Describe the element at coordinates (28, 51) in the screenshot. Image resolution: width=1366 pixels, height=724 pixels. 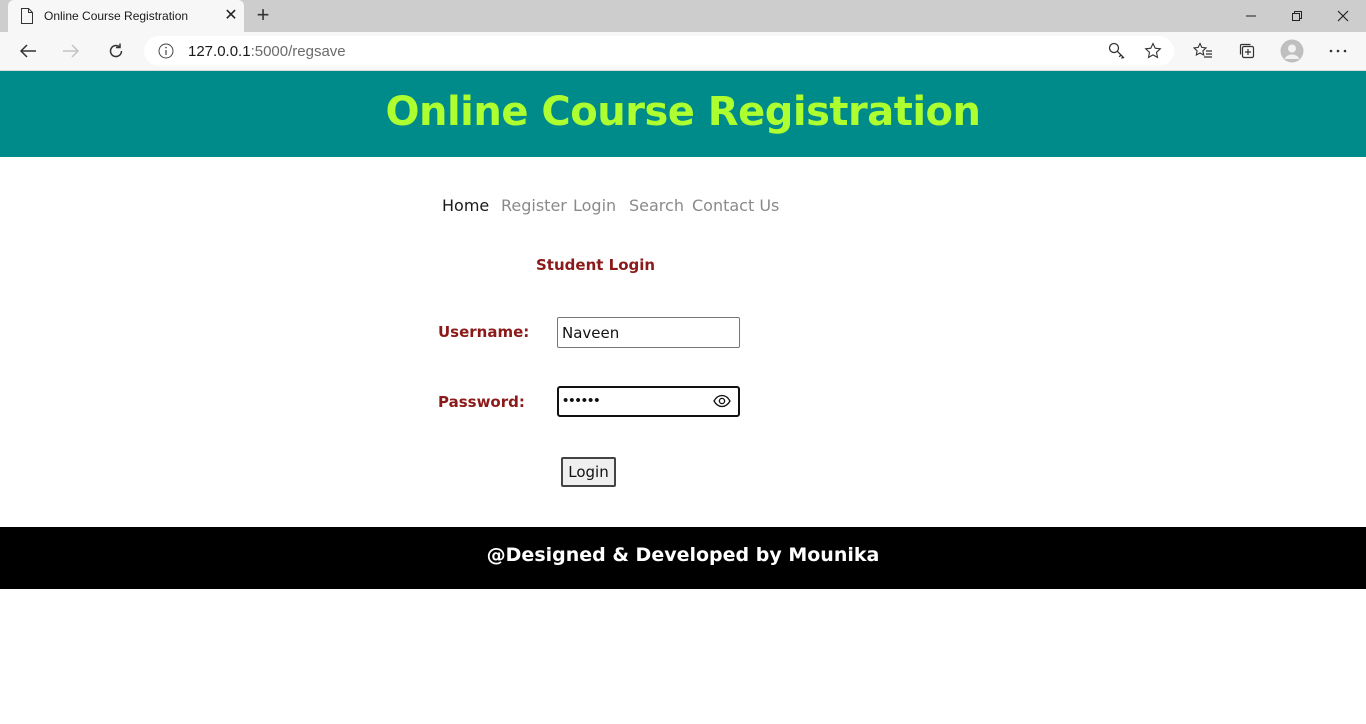
I see `back-icon` at that location.